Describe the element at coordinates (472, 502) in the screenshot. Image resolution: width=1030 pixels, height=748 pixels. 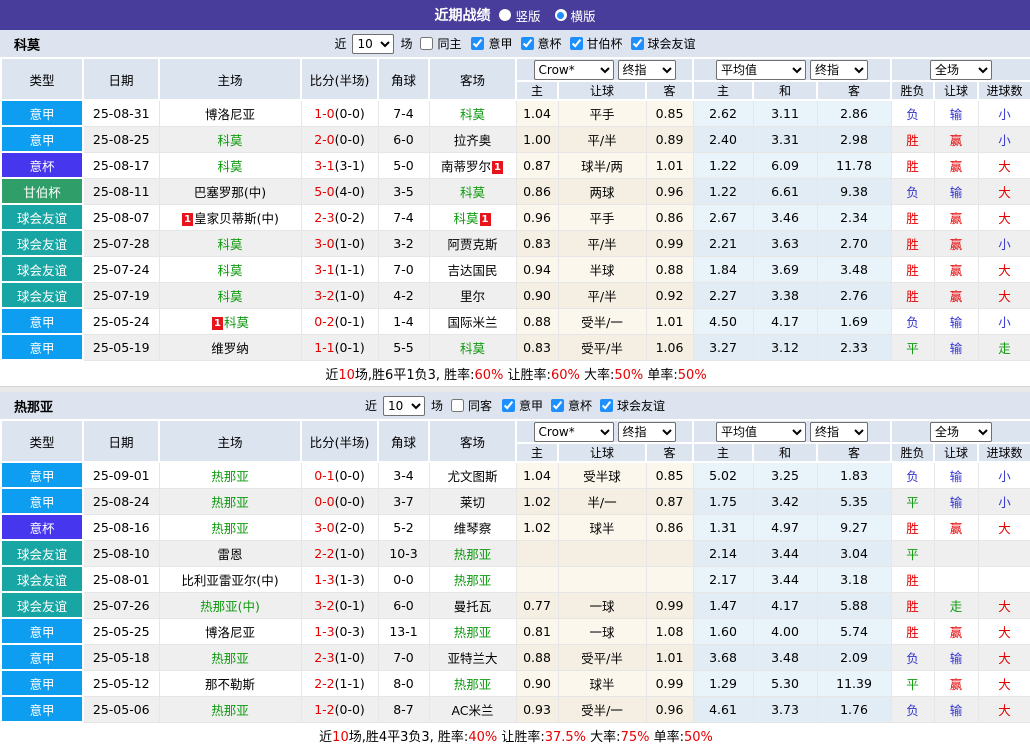
I see `away-team-name: 莱切` at that location.